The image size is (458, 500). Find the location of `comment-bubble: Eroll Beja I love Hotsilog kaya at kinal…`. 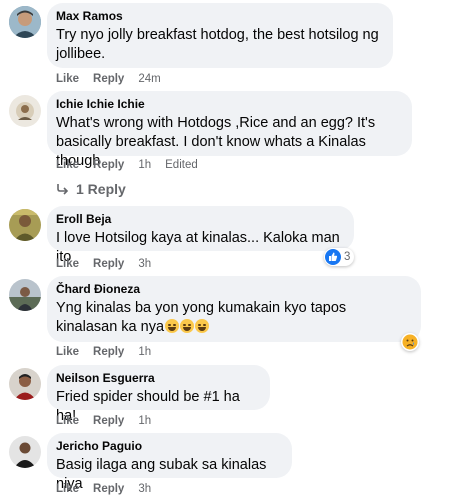

comment-bubble: Eroll Beja I love Hotsilog kaya at kinal… is located at coordinates (200, 235).